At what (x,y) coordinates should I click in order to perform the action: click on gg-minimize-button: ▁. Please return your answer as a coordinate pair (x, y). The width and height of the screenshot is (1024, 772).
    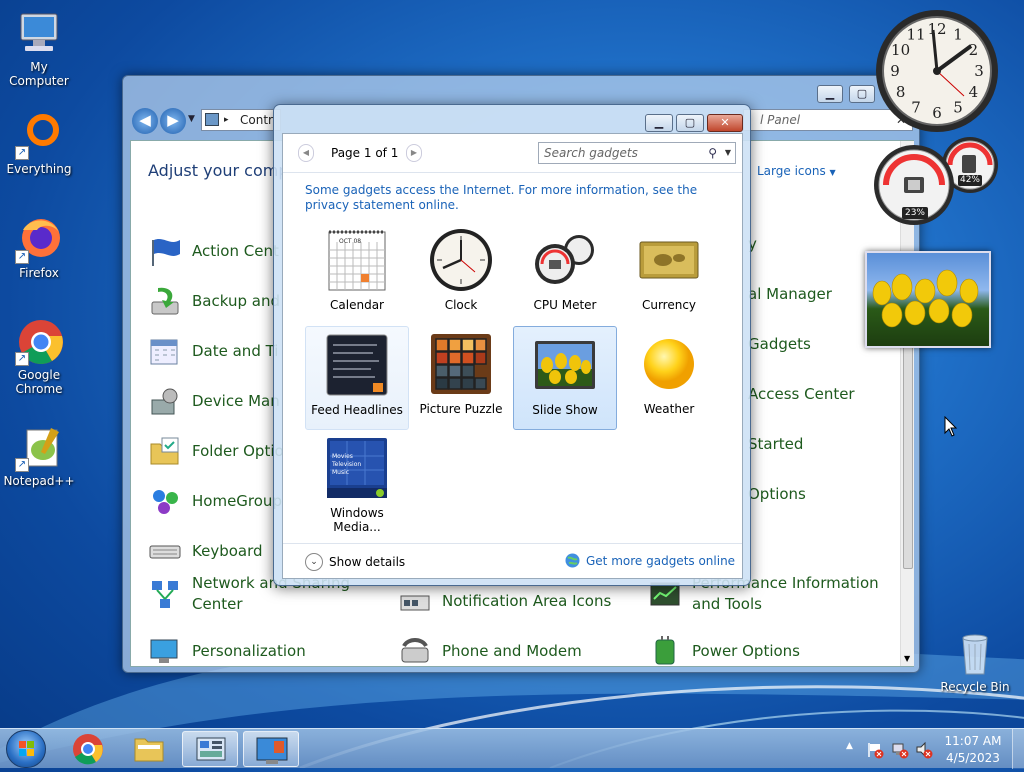
    Looking at the image, I should click on (659, 123).